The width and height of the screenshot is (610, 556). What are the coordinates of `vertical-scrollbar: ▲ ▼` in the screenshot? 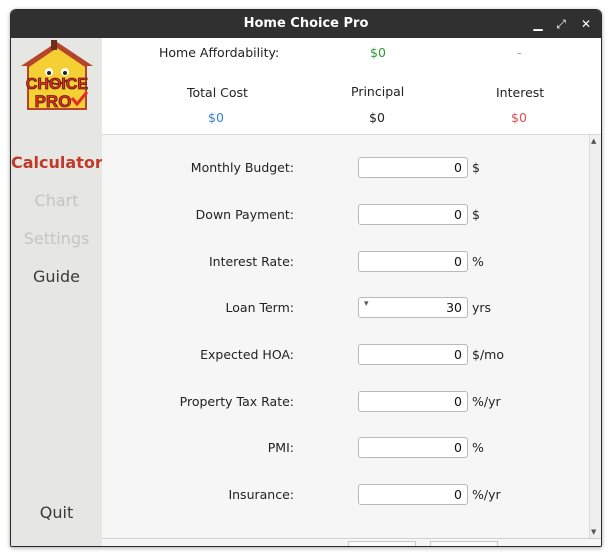 It's located at (595, 336).